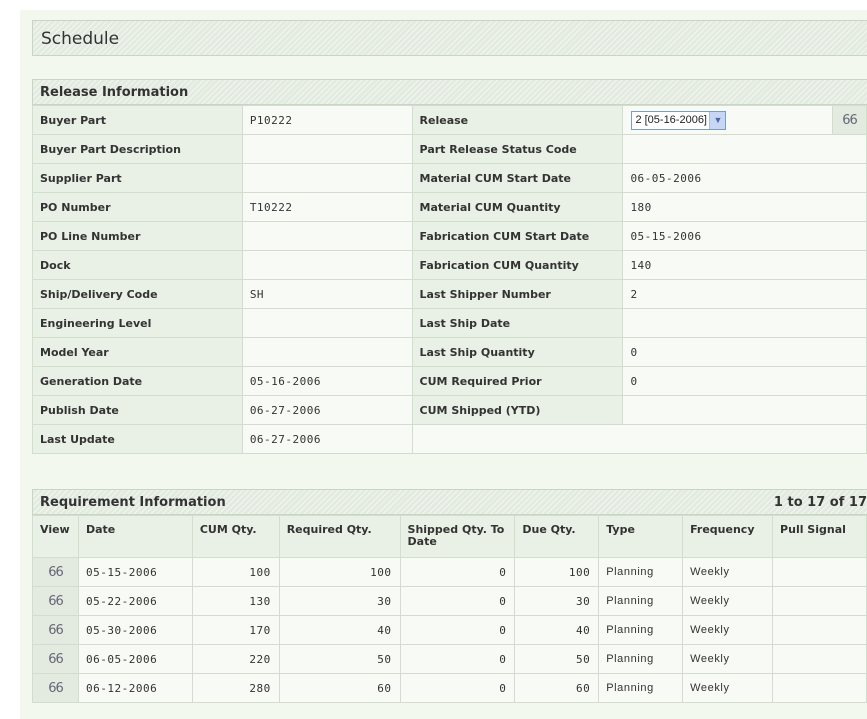 The height and width of the screenshot is (719, 867). I want to click on label-ship-delivery-code: Ship/Delivery Code, so click(137, 294).